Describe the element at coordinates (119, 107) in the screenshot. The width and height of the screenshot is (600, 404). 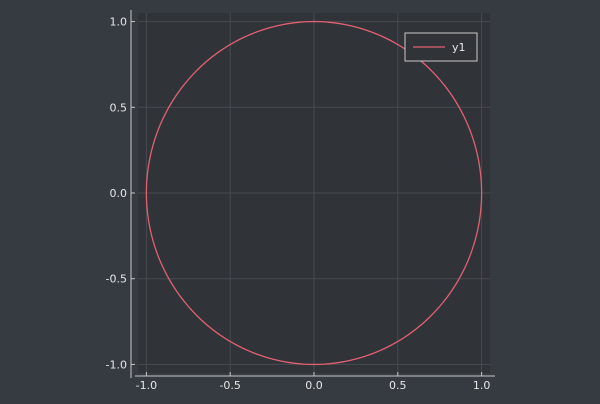
I see `y-tick-label-3: 0.5` at that location.